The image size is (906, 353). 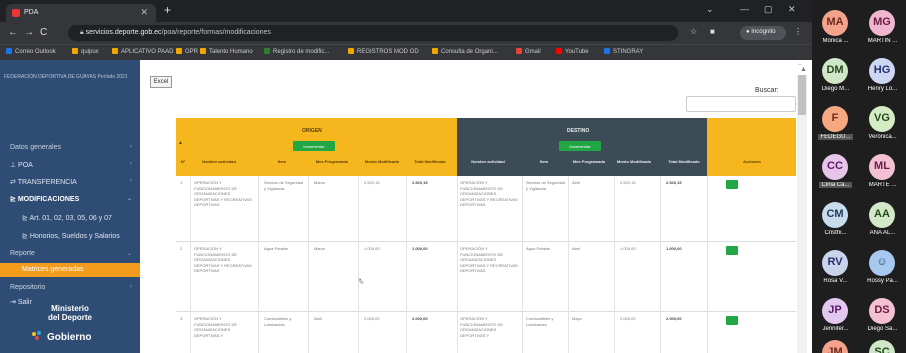 I want to click on destination-group-title: DESTINO, so click(x=578, y=131).